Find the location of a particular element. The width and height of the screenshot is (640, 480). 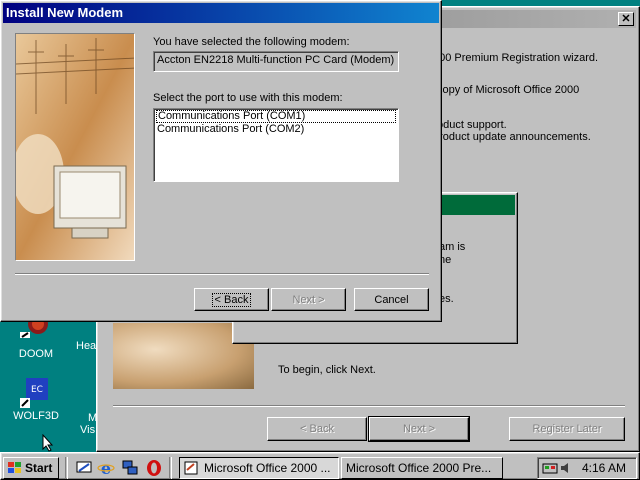

wizard-back-button: < Back is located at coordinates (317, 429).